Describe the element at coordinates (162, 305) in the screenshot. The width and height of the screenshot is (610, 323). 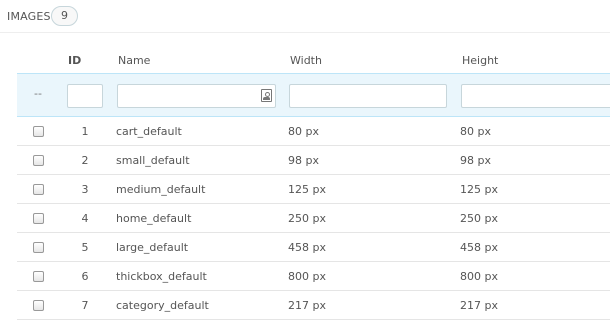
I see `cell-name: category_default` at that location.